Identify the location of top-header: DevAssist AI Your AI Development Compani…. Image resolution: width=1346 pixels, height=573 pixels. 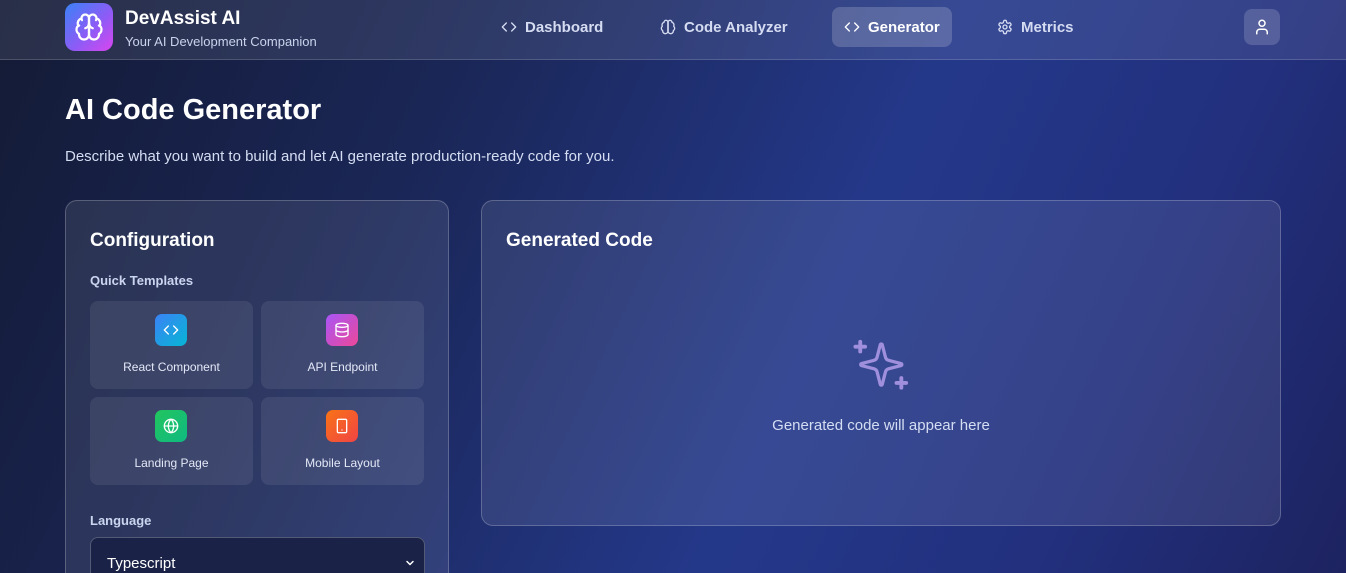
(673, 30).